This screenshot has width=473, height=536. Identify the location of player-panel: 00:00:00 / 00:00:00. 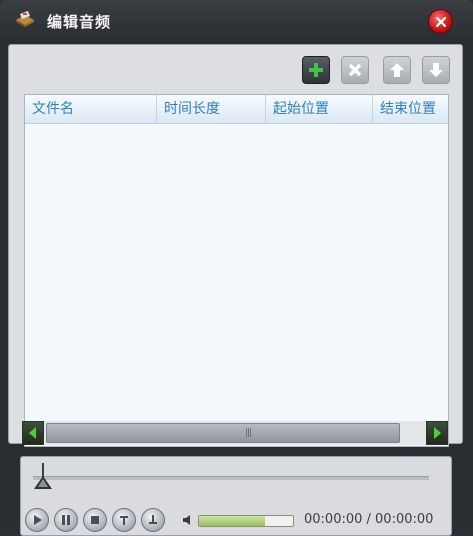
(236, 496).